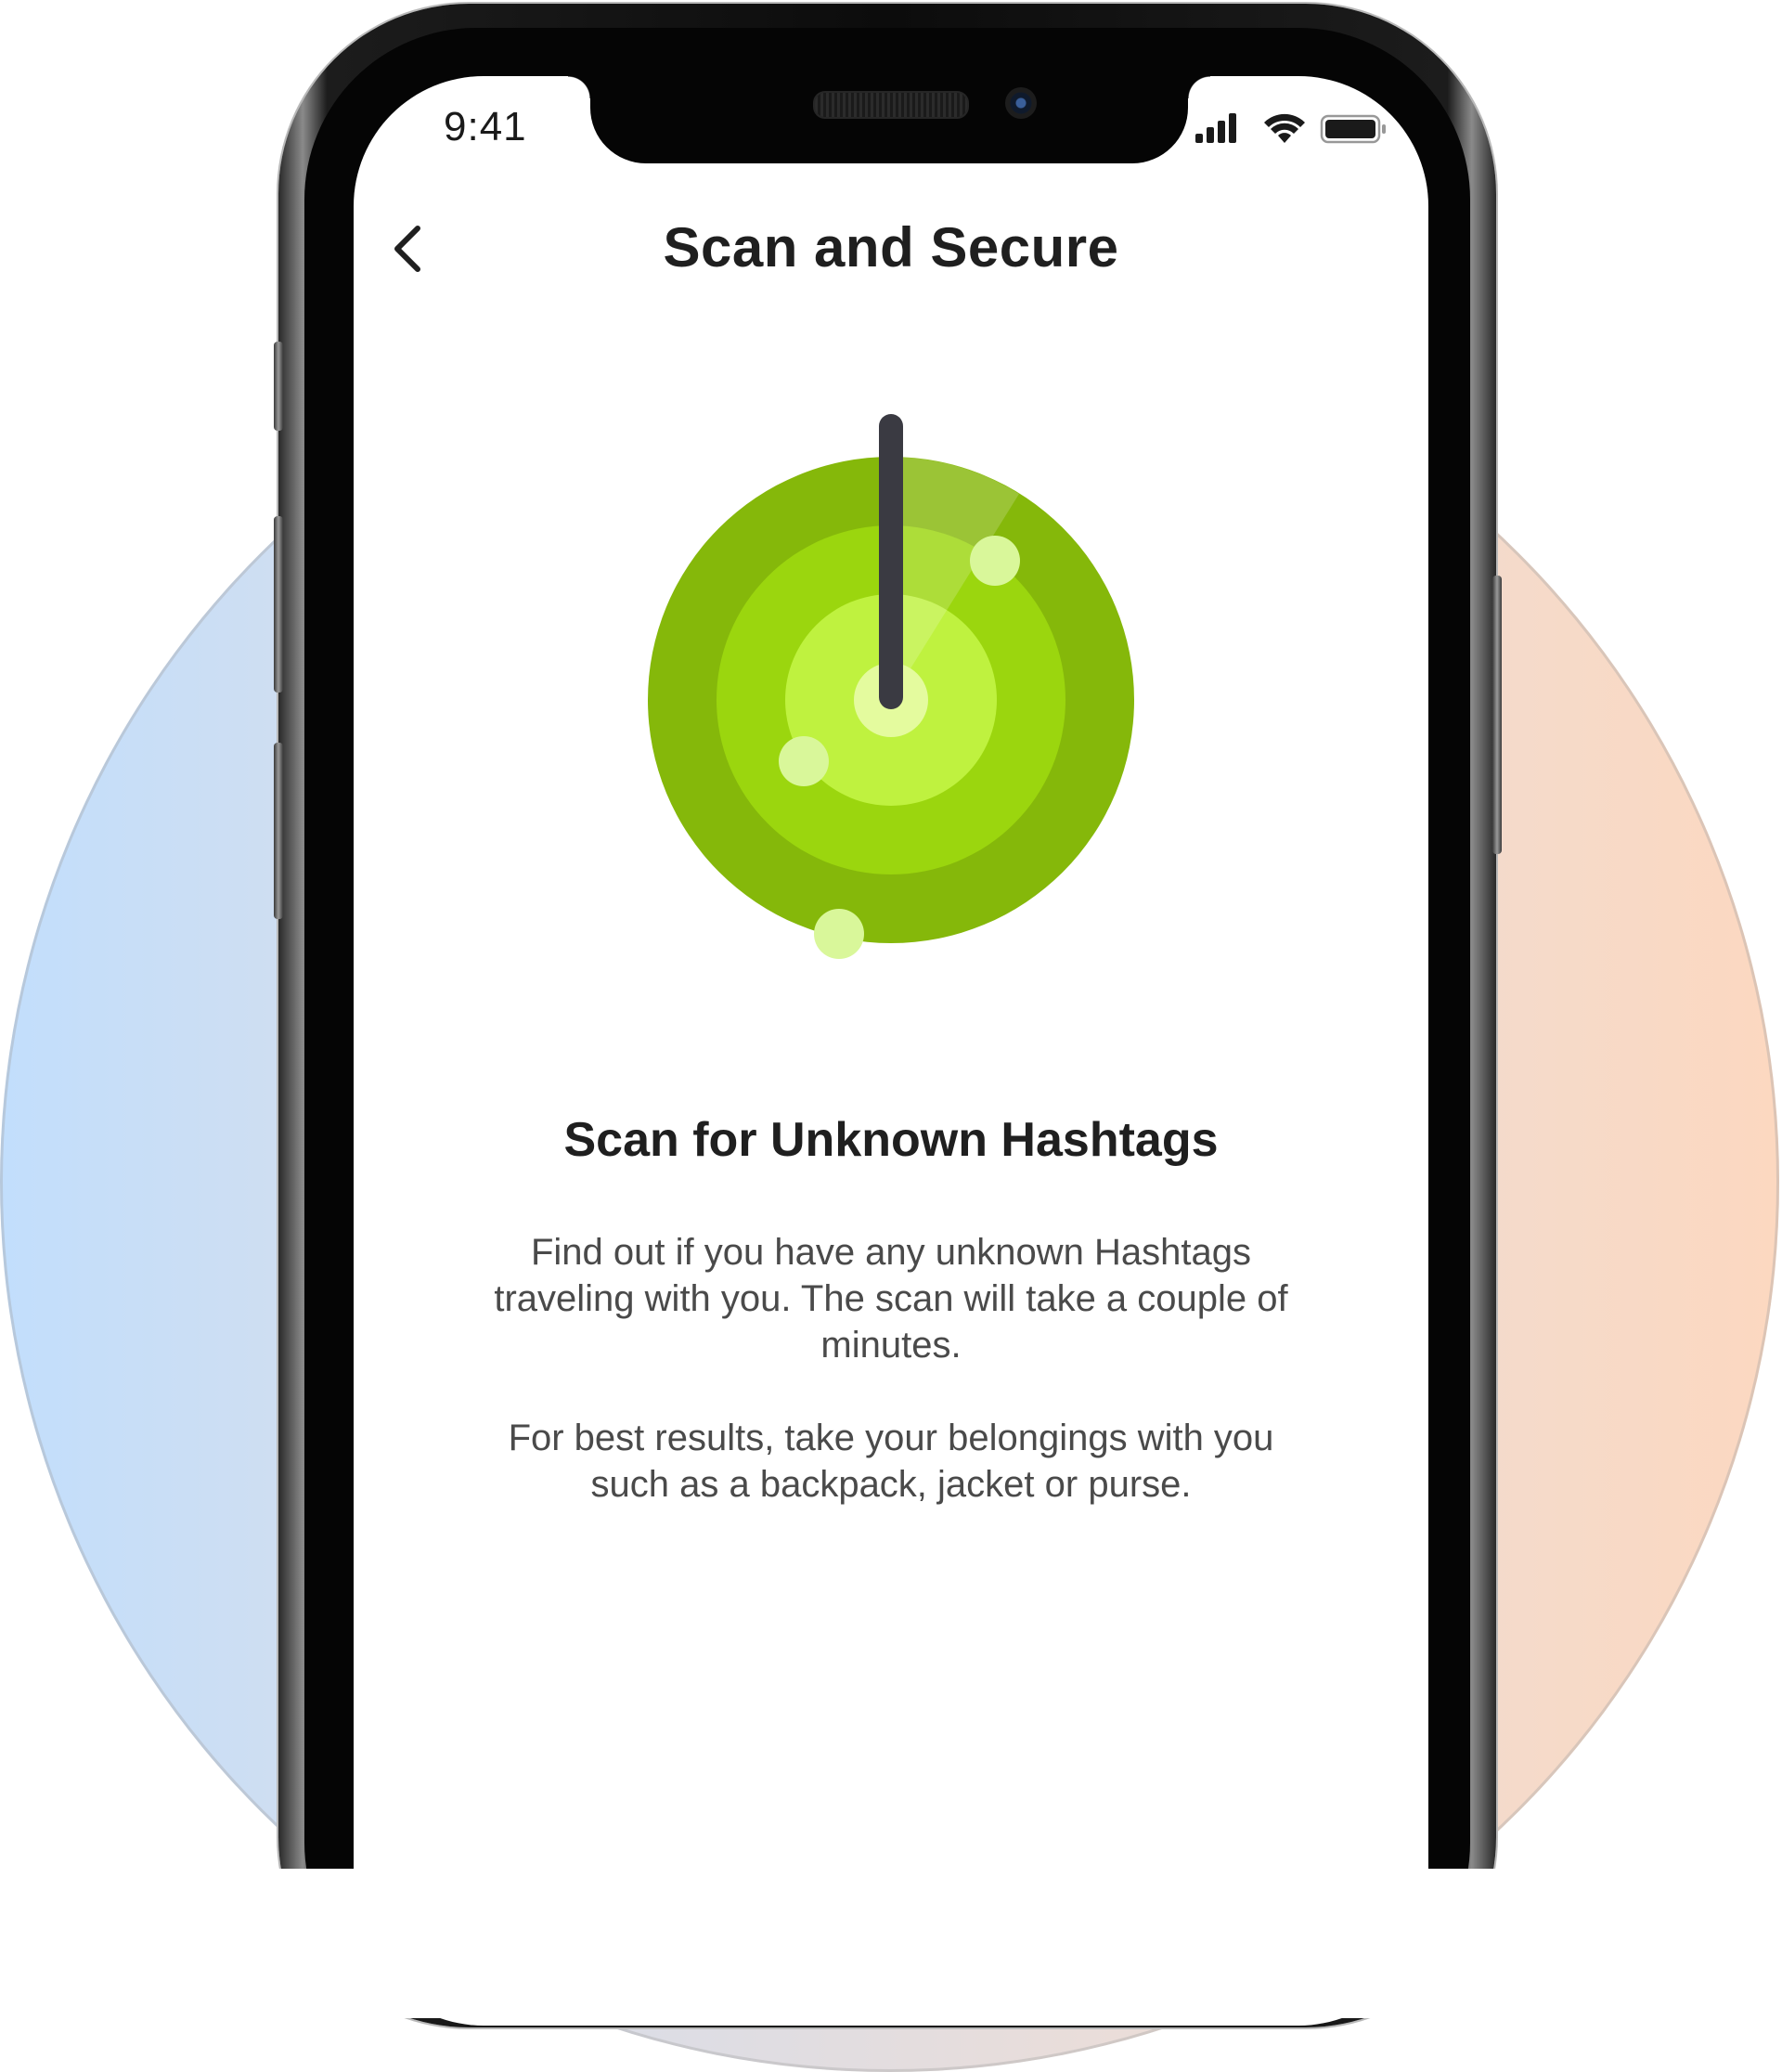 Image resolution: width=1782 pixels, height=2072 pixels. Describe the element at coordinates (1215, 128) in the screenshot. I see `cellular-signal-icon` at that location.